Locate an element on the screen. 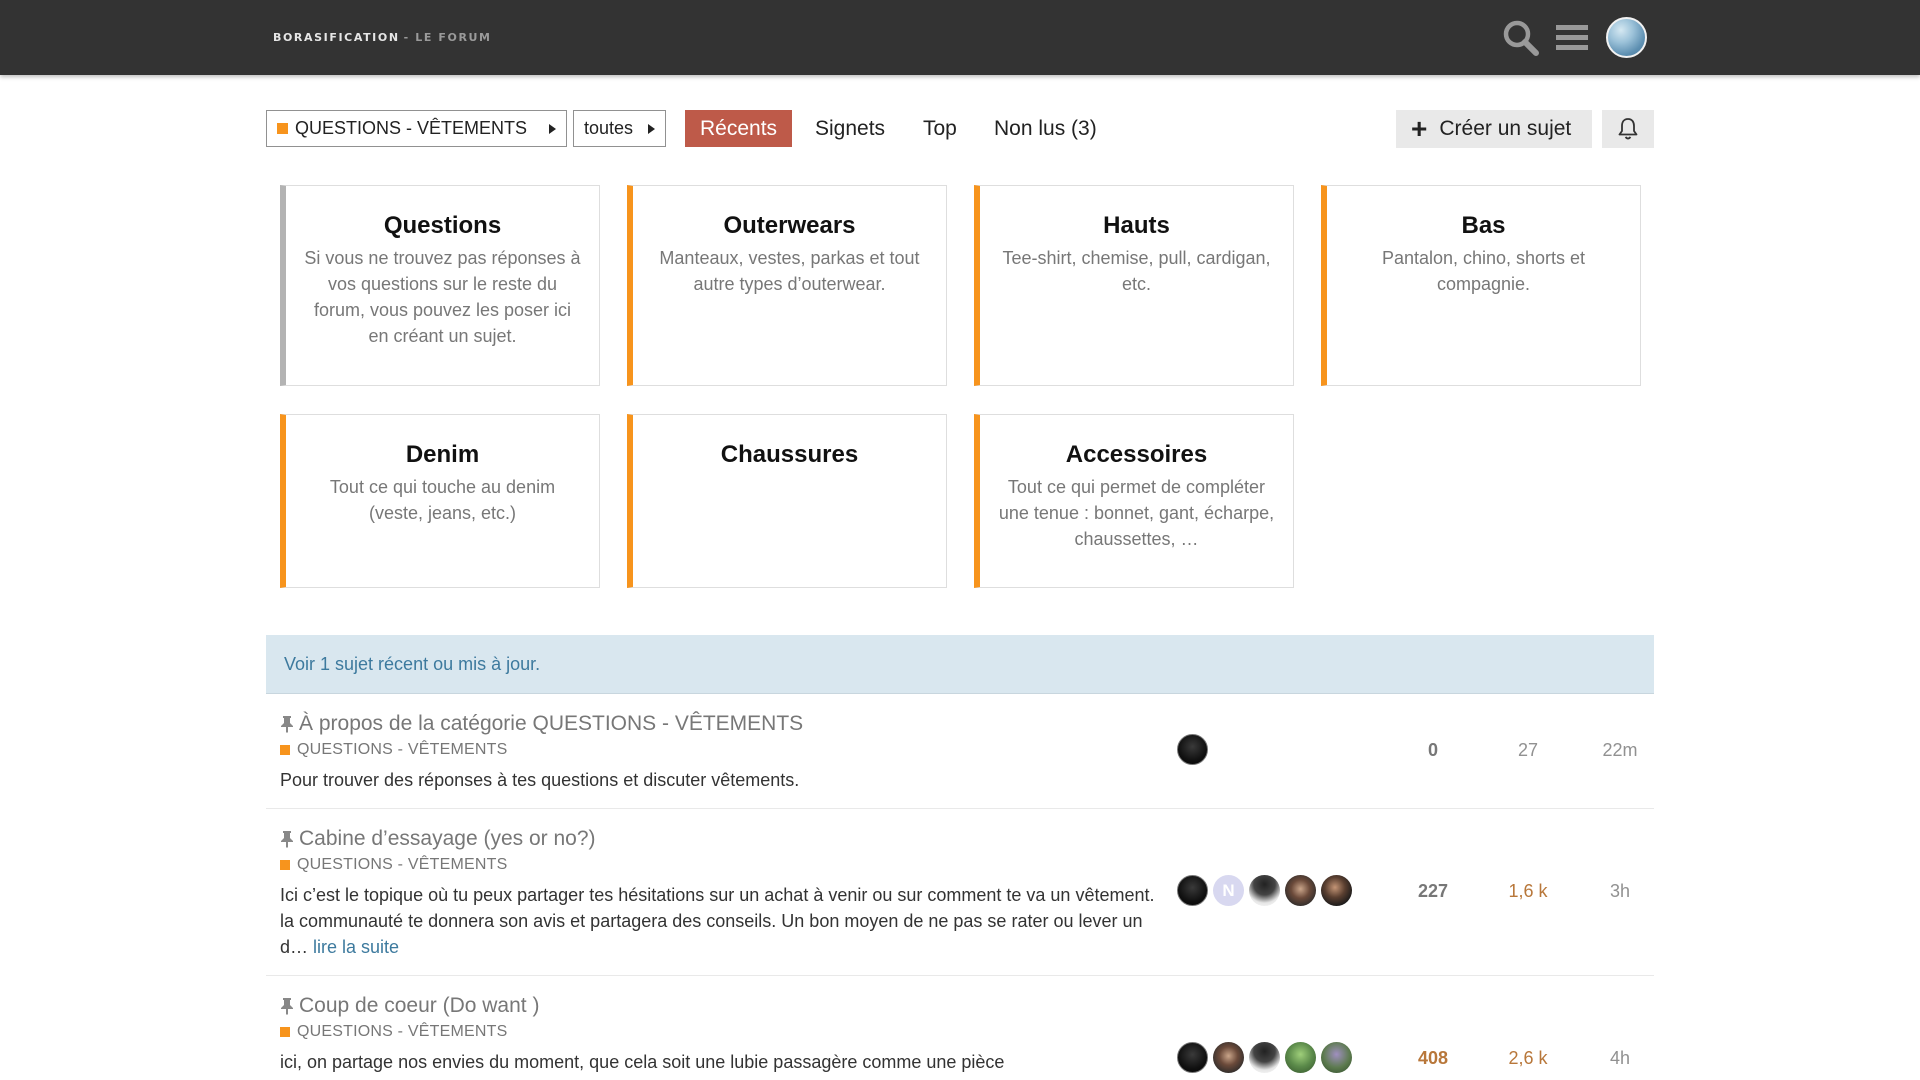 This screenshot has width=1920, height=1080. bell-icon is located at coordinates (1628, 129).